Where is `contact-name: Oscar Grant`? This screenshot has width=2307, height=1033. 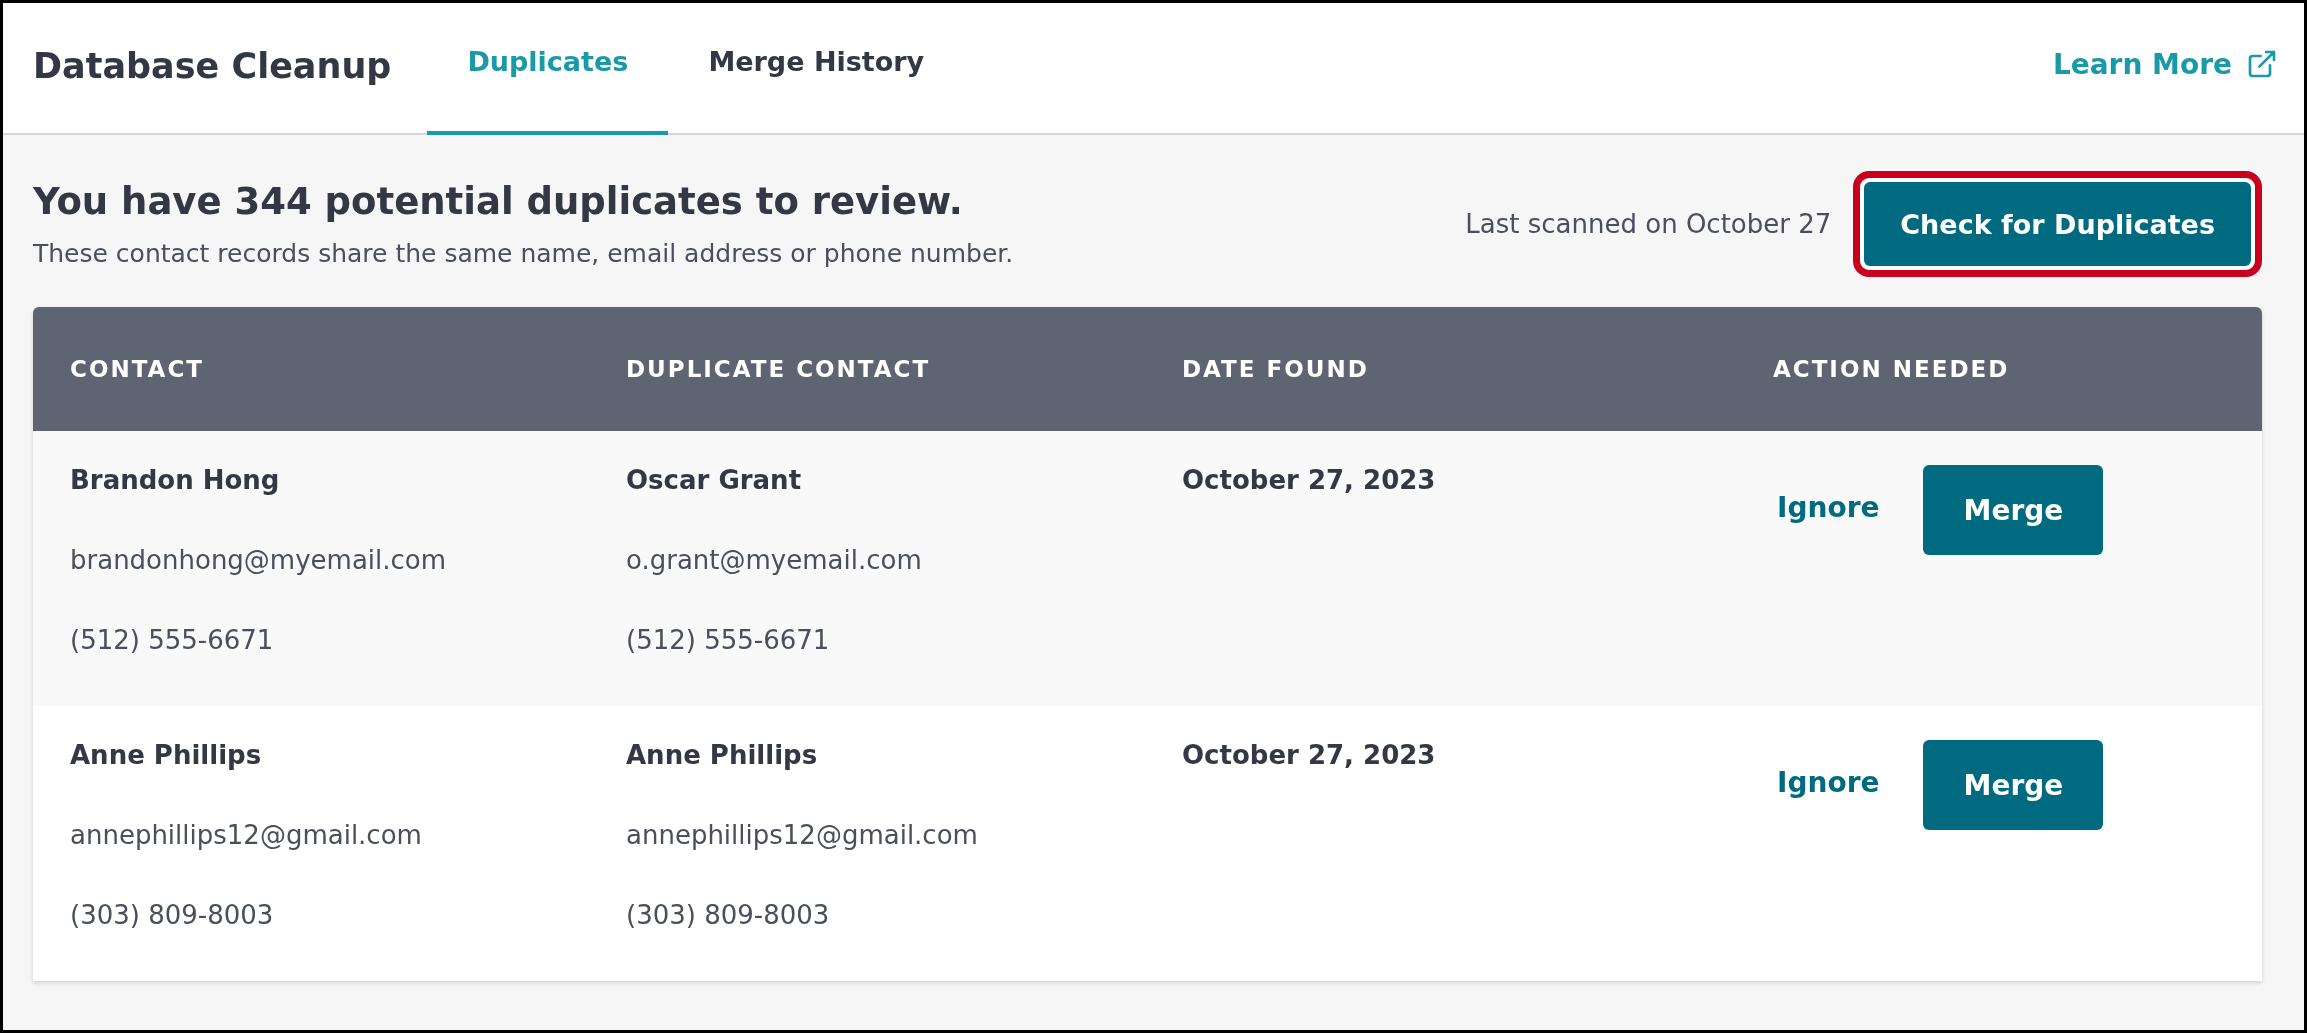
contact-name: Oscar Grant is located at coordinates (714, 480).